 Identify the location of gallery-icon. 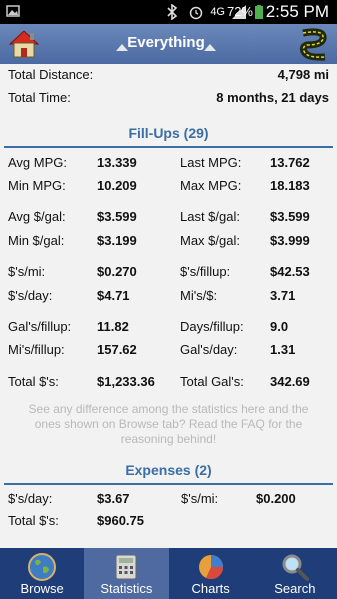
(13, 11).